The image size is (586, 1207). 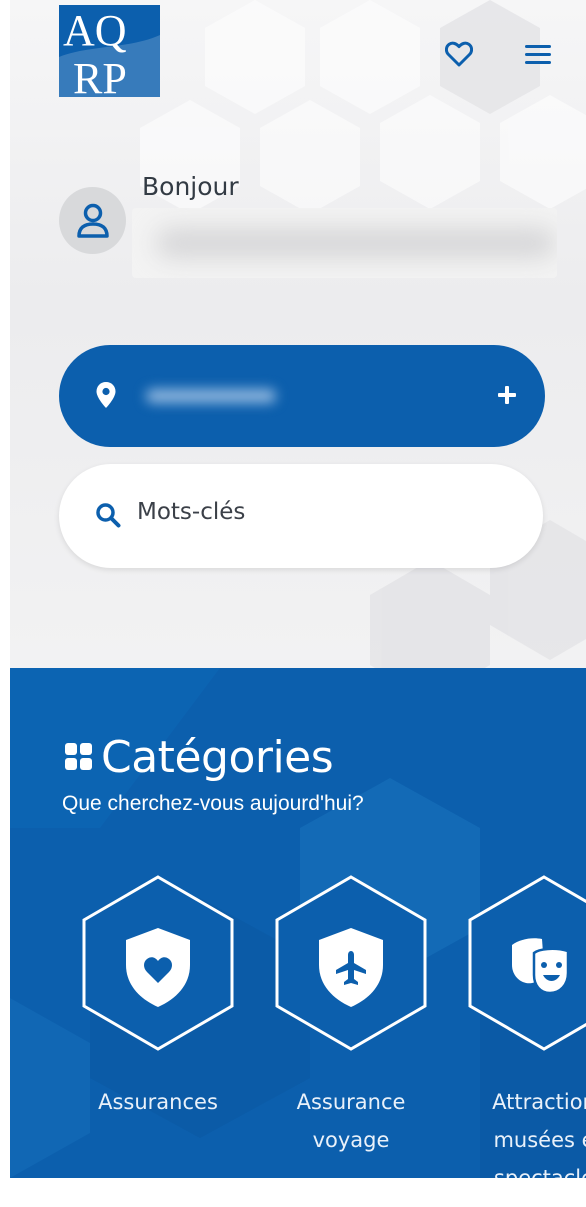 I want to click on map-pin-icon, so click(x=106, y=395).